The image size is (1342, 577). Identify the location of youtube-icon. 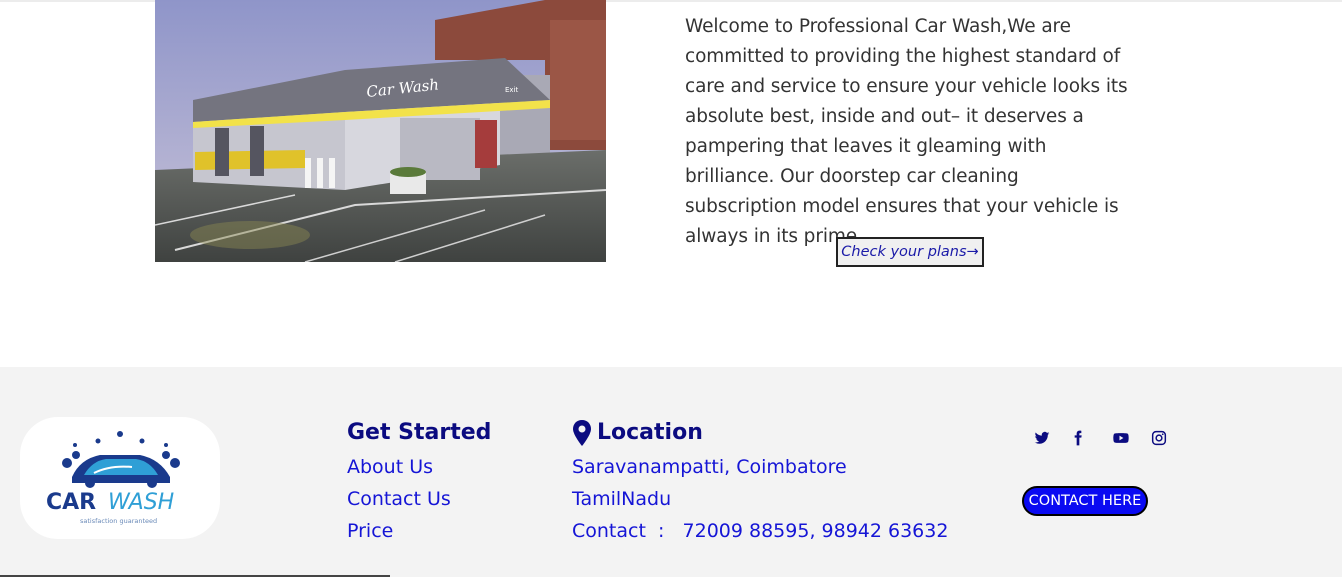
(1121, 438).